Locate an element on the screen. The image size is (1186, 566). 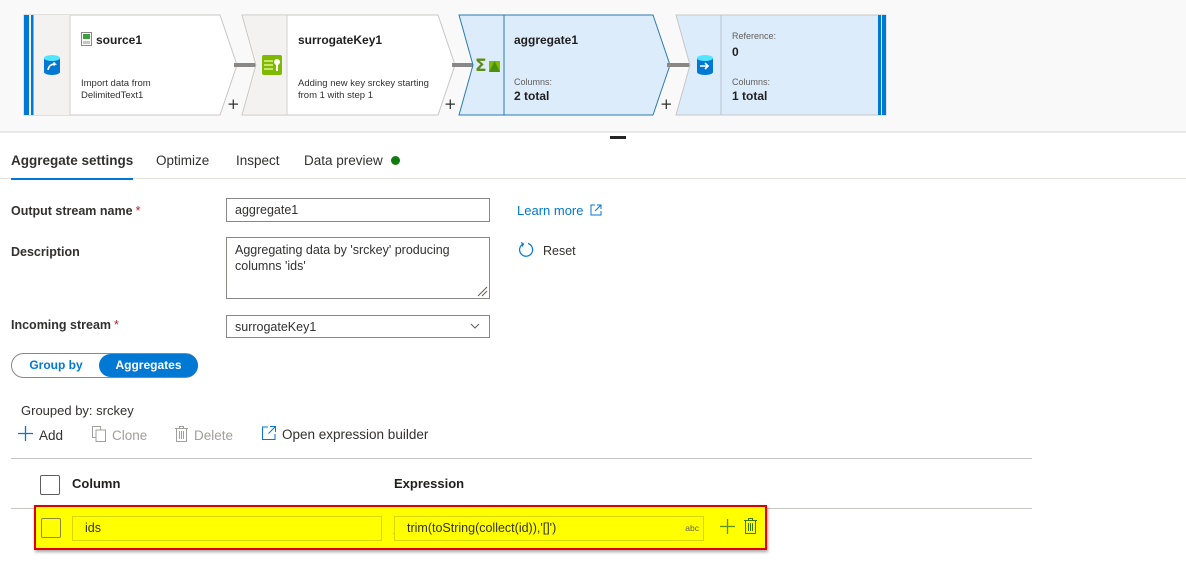
tab-label: Inspect is located at coordinates (258, 160).